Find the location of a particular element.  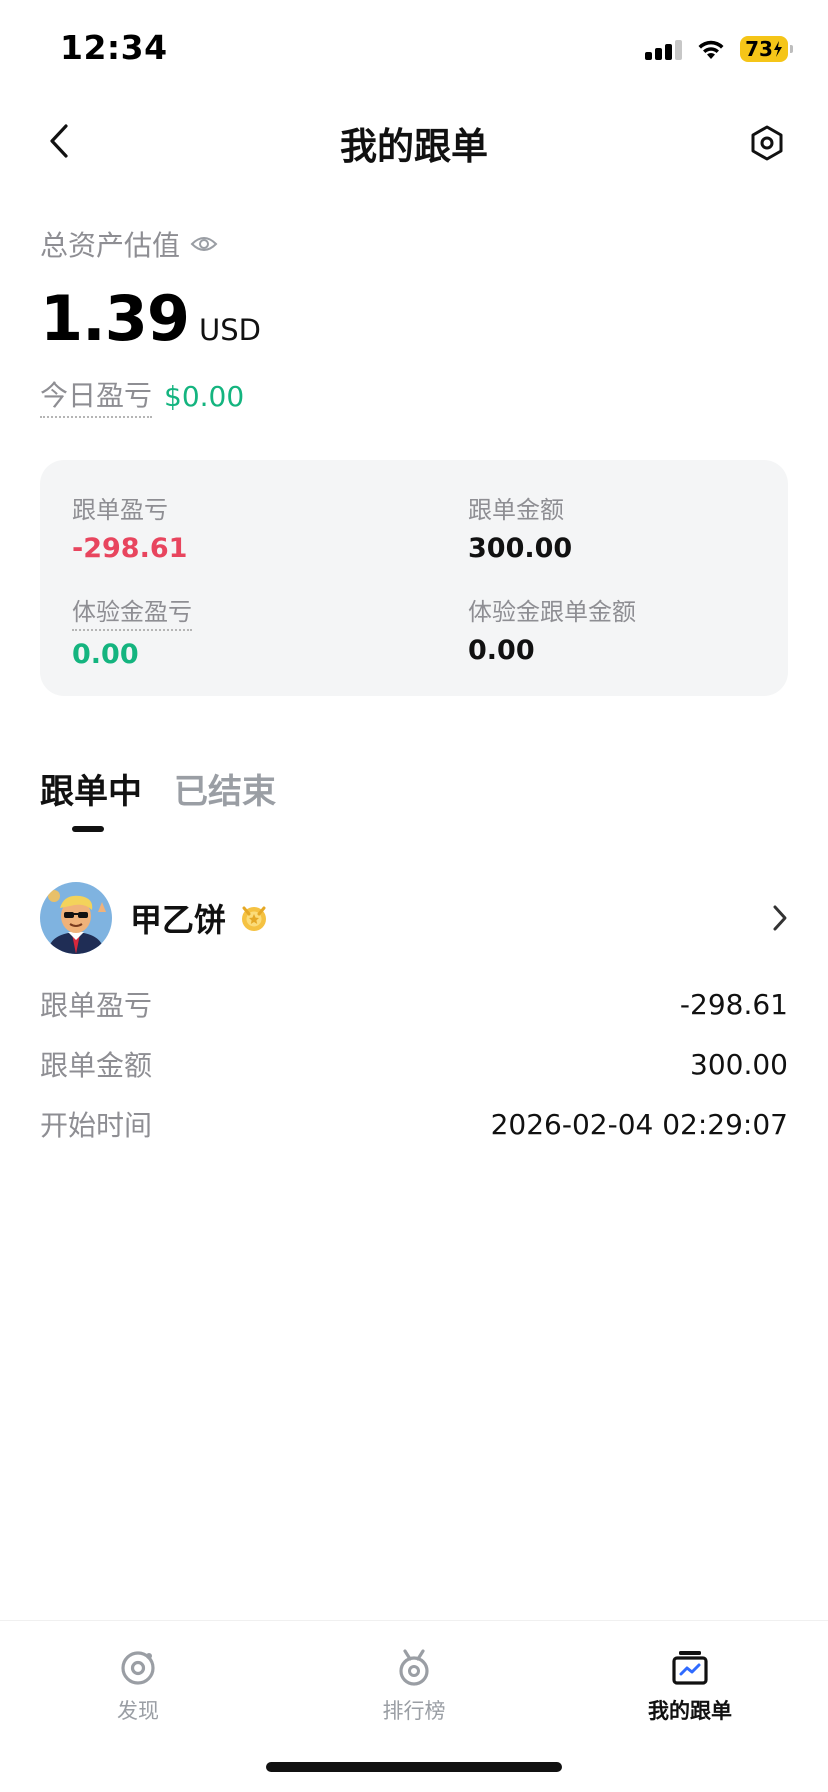

follow-pnl-value: -298.61 is located at coordinates (130, 548).